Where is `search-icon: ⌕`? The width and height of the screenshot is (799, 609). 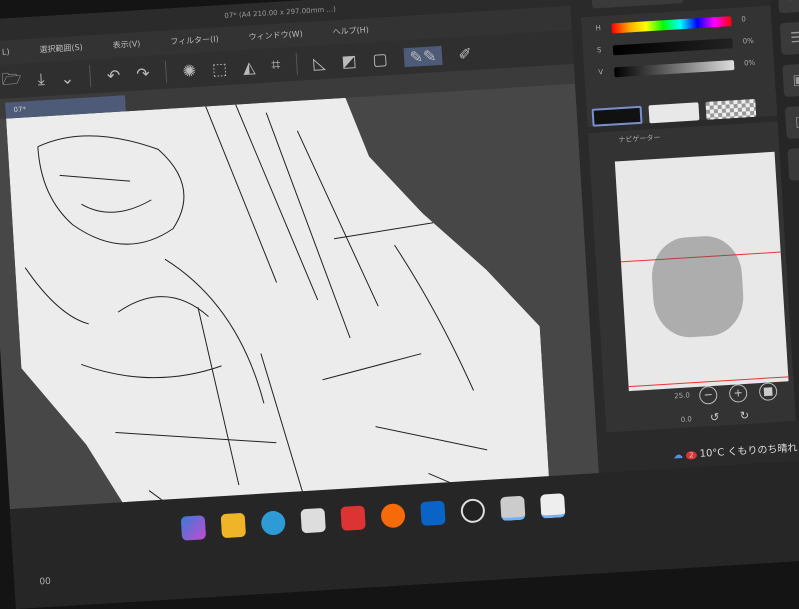
search-icon: ⌕ is located at coordinates (788, 7).